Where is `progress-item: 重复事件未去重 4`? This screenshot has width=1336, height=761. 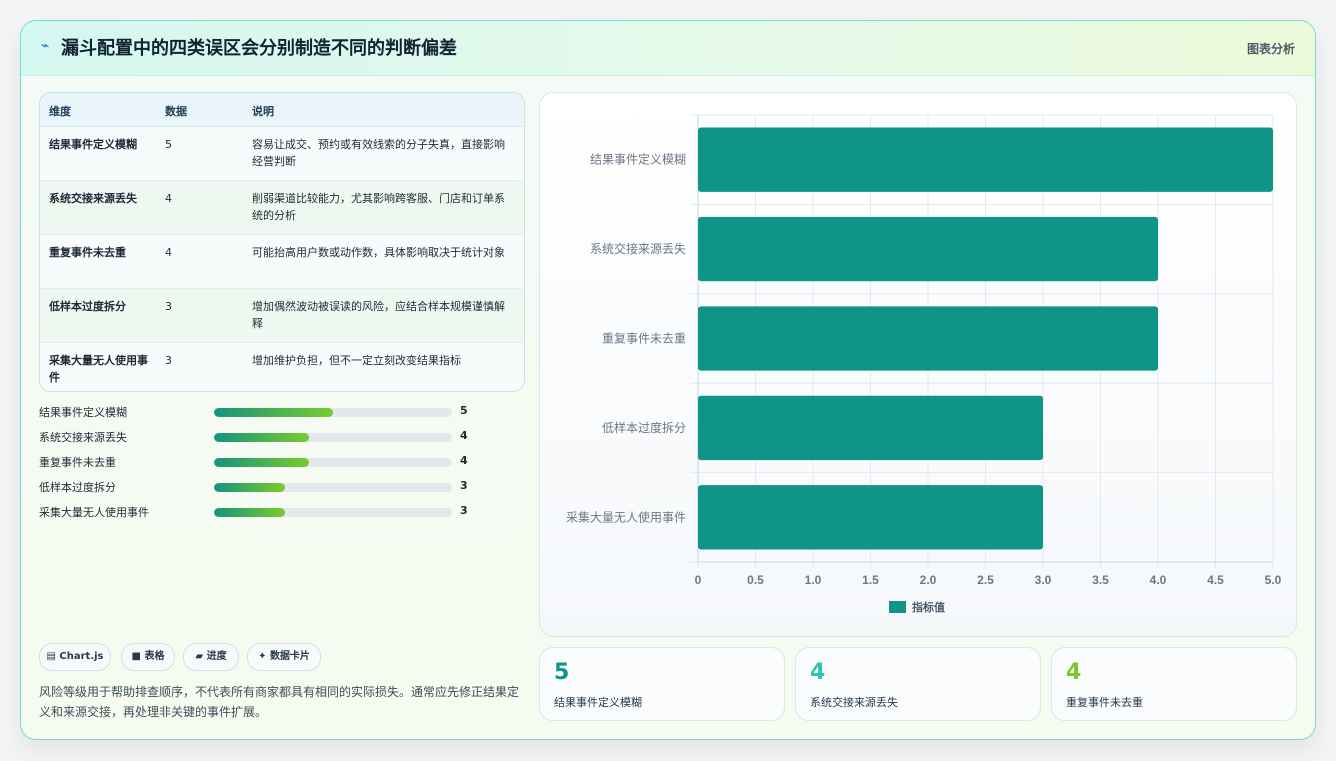
progress-item: 重复事件未去重 4 is located at coordinates (259, 463).